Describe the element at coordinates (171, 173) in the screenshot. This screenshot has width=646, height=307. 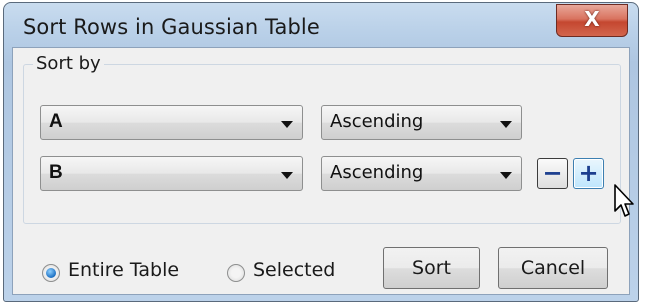
I see `sort-column-select-2: B` at that location.